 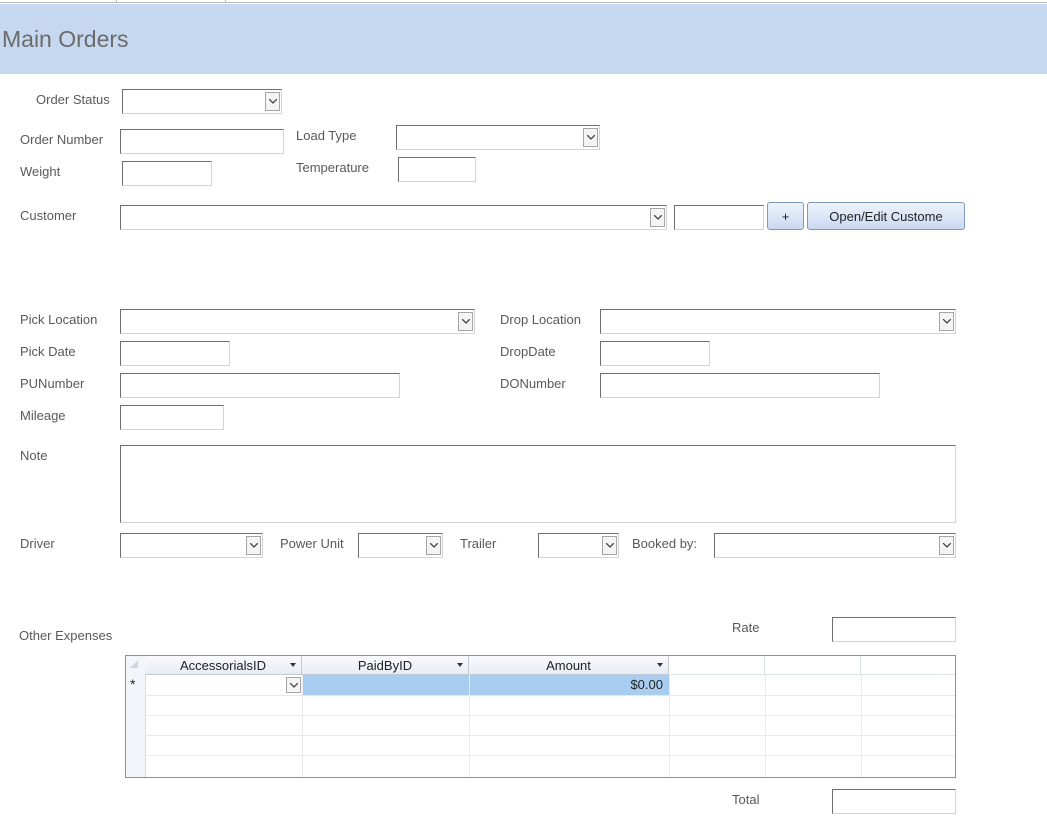 I want to click on booked-by-dropdown-button, so click(x=946, y=545).